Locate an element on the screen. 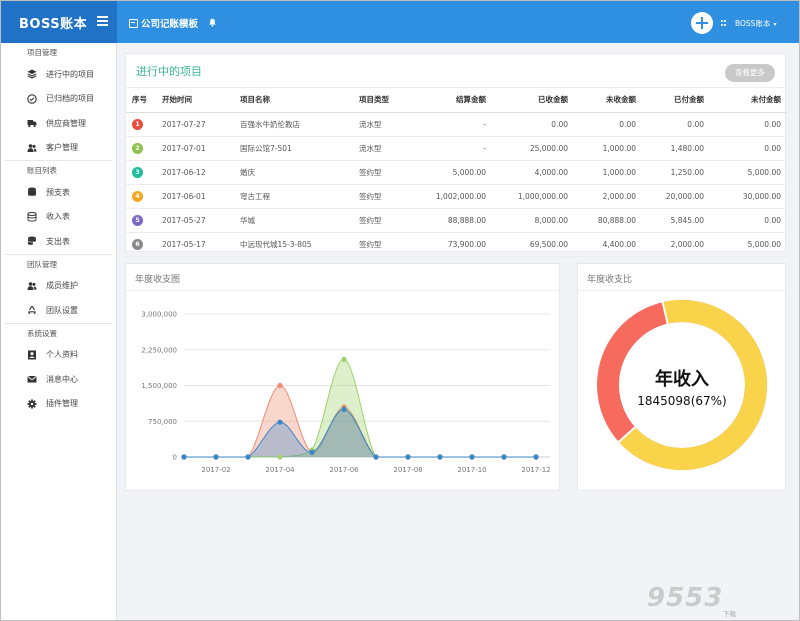 Image resolution: width=800 pixels, height=621 pixels. recycle-icon is located at coordinates (32, 310).